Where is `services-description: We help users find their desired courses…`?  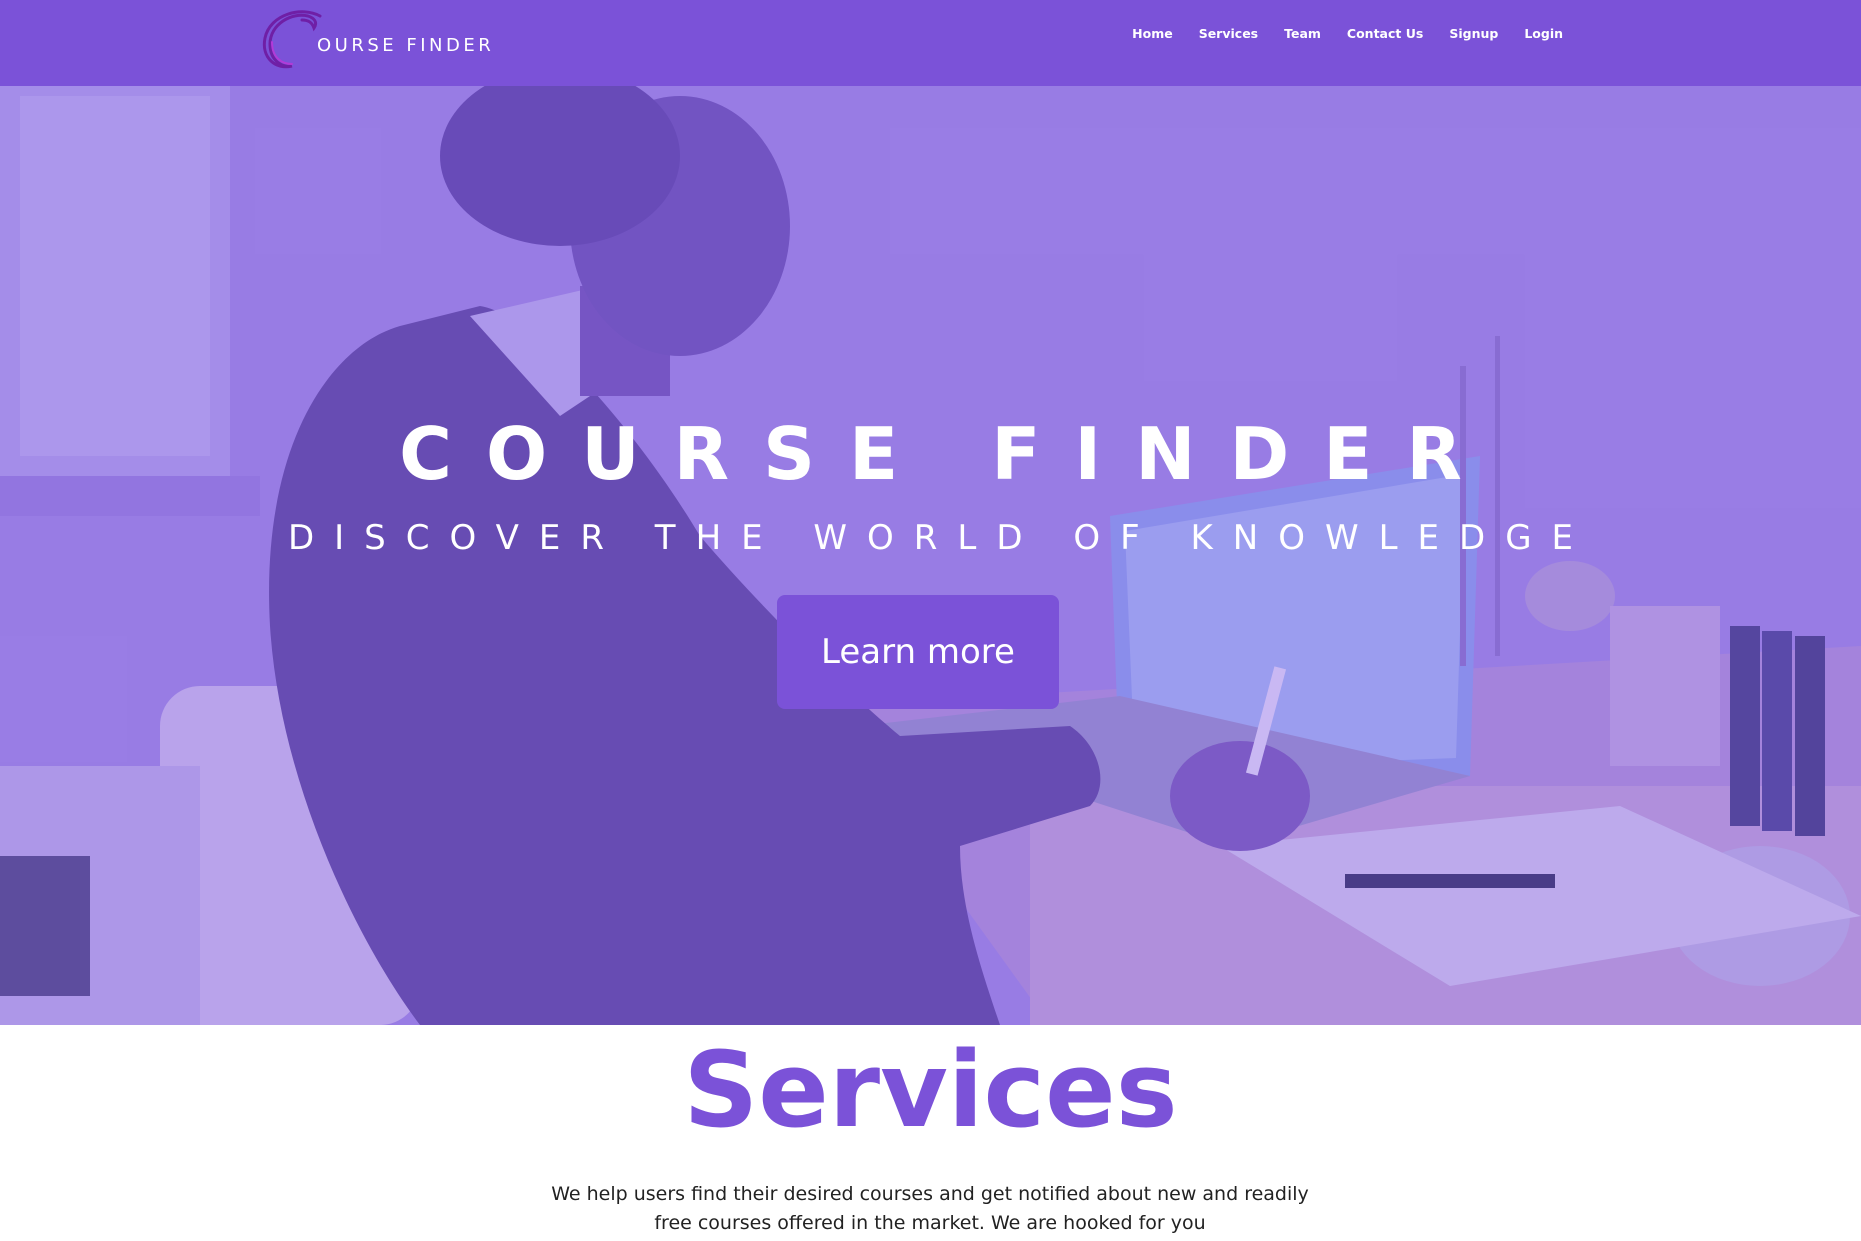
services-description: We help users find their desired courses… is located at coordinates (930, 1208).